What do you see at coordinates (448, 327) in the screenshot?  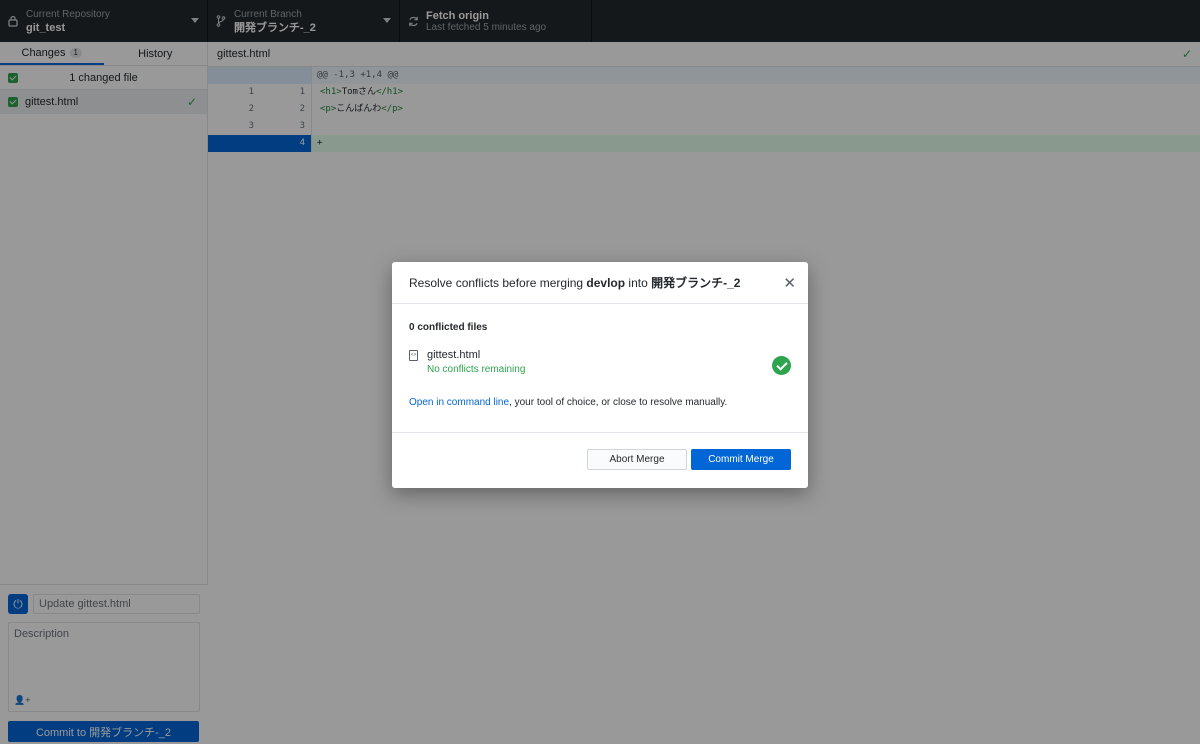 I see `conflicted-files-count: 0 conflicted files` at bounding box center [448, 327].